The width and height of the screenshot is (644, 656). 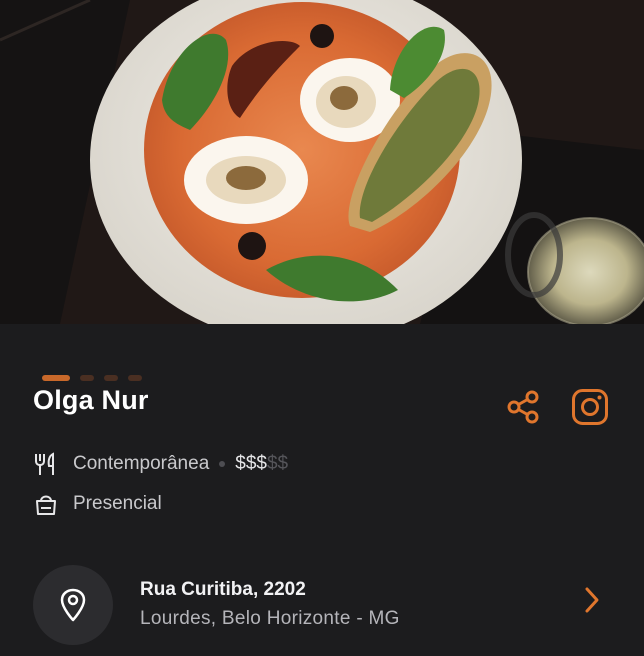 I want to click on carousel-dot-active, so click(x=56, y=378).